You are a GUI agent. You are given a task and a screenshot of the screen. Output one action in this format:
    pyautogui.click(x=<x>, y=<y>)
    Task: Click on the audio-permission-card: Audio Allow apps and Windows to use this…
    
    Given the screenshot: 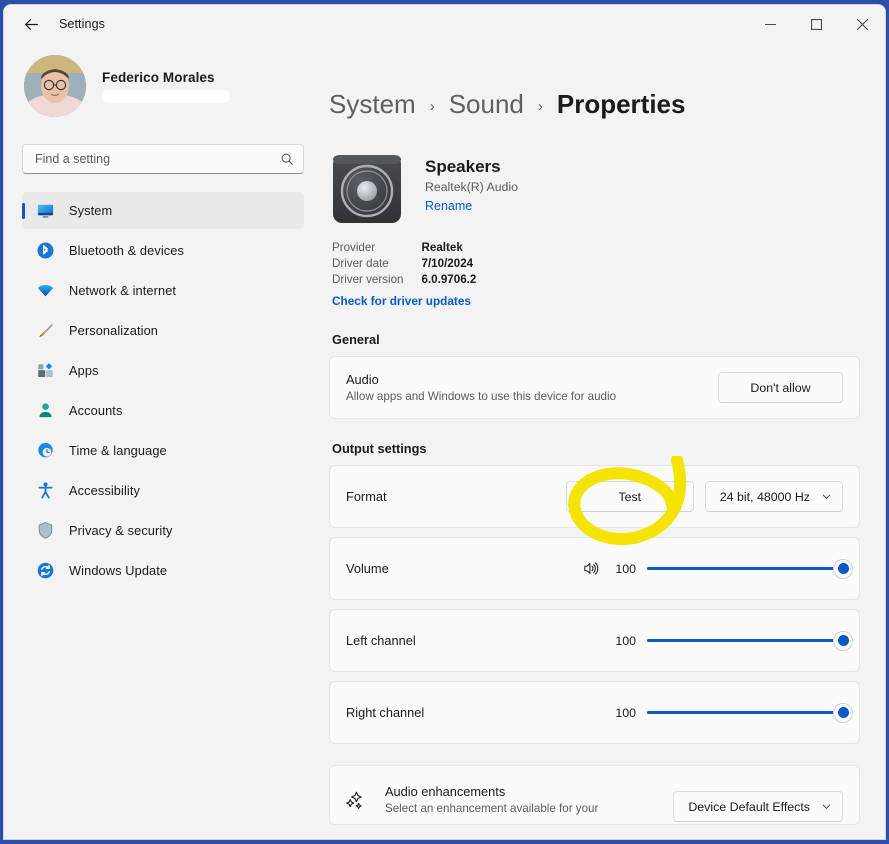 What is the action you would take?
    pyautogui.click(x=594, y=387)
    